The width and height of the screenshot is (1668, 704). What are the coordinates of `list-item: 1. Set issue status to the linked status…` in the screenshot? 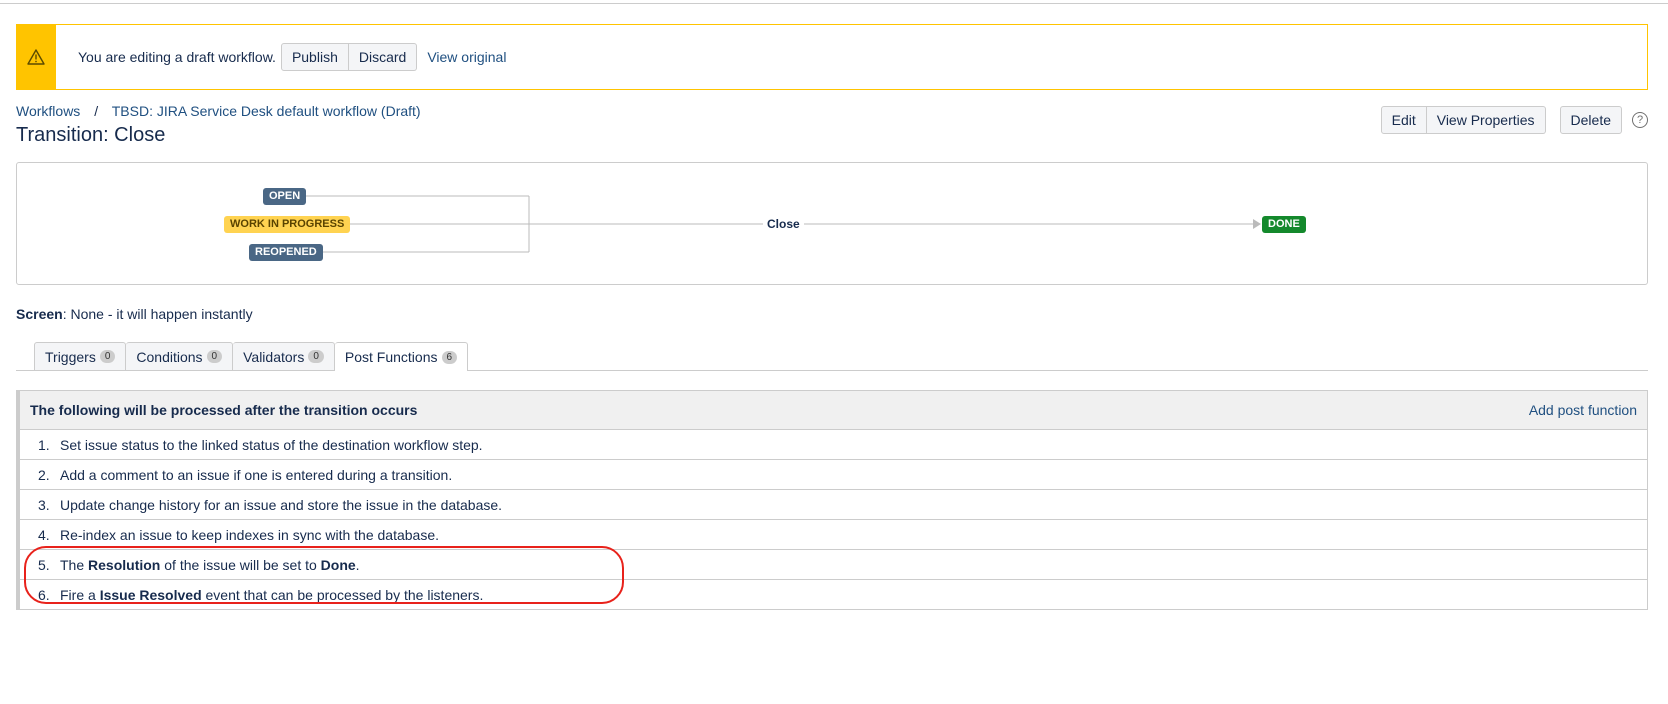 It's located at (833, 445).